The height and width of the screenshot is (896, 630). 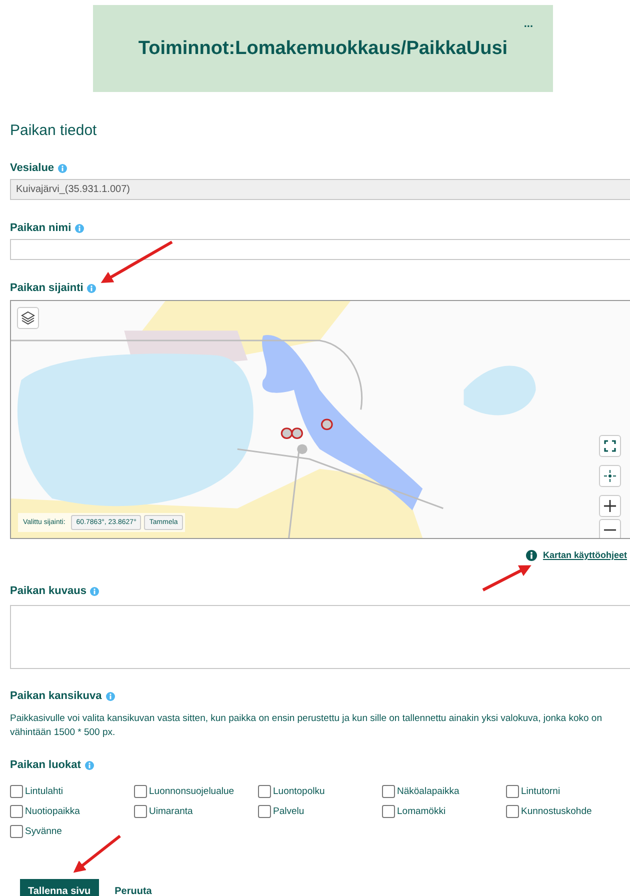 I want to click on checkbox-label: Lintutorni, so click(x=540, y=791).